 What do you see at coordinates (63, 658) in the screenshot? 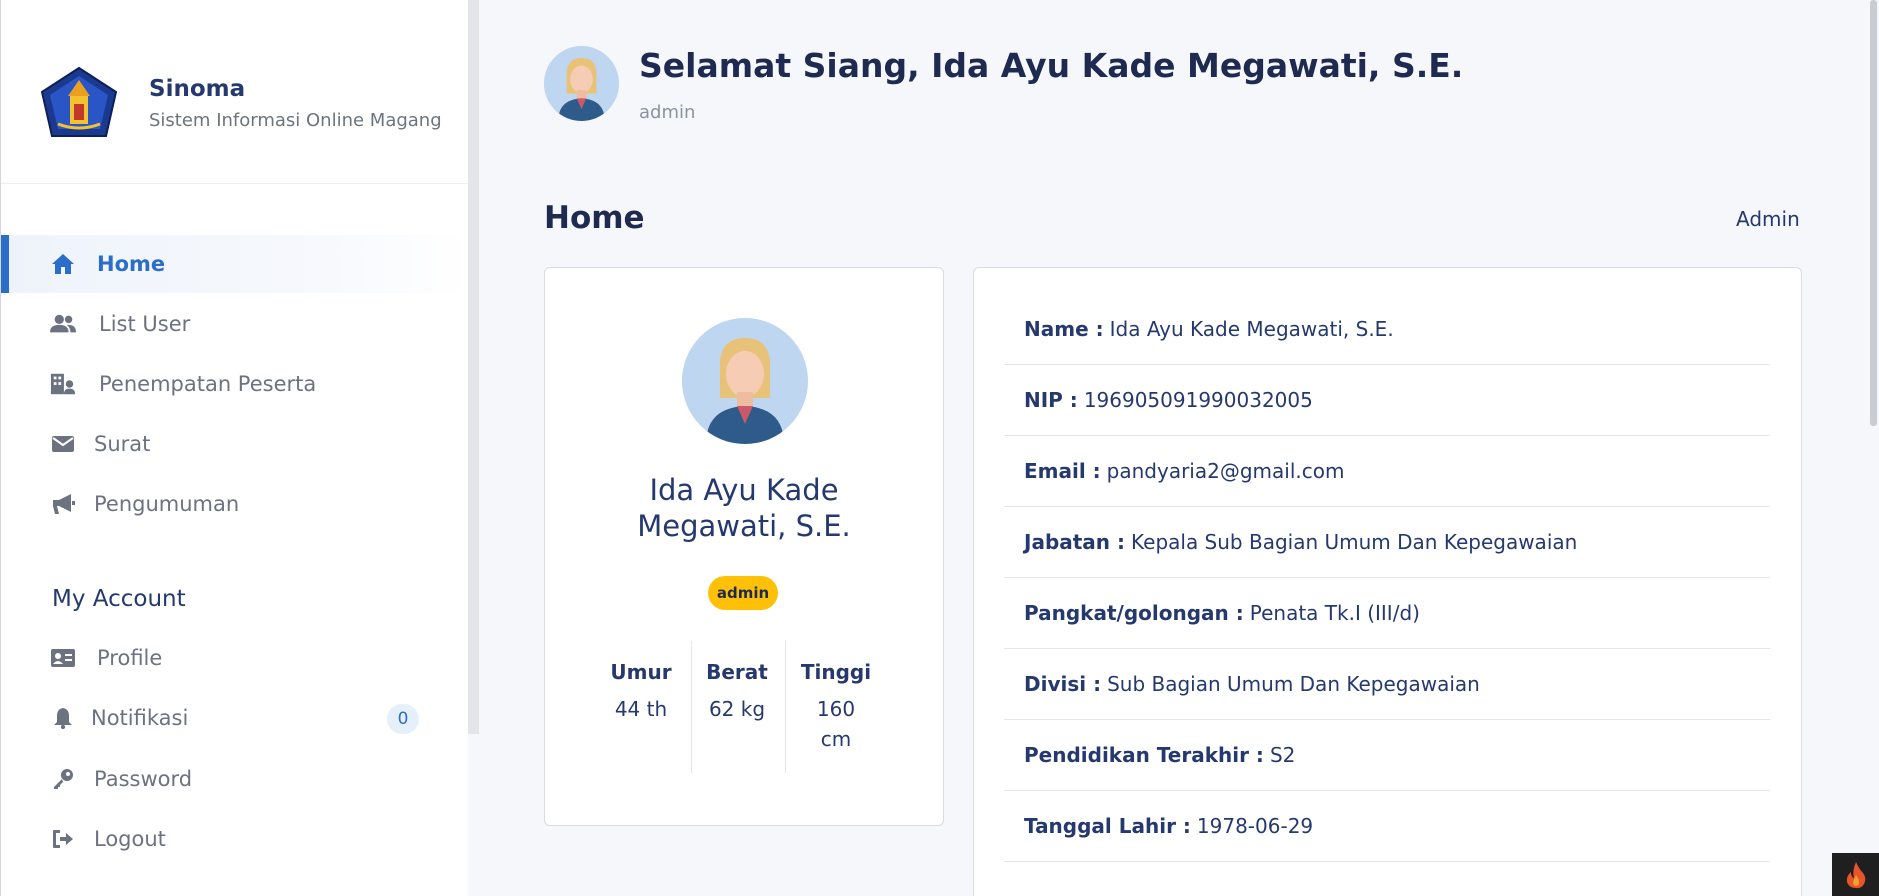
I see `id-card-icon` at bounding box center [63, 658].